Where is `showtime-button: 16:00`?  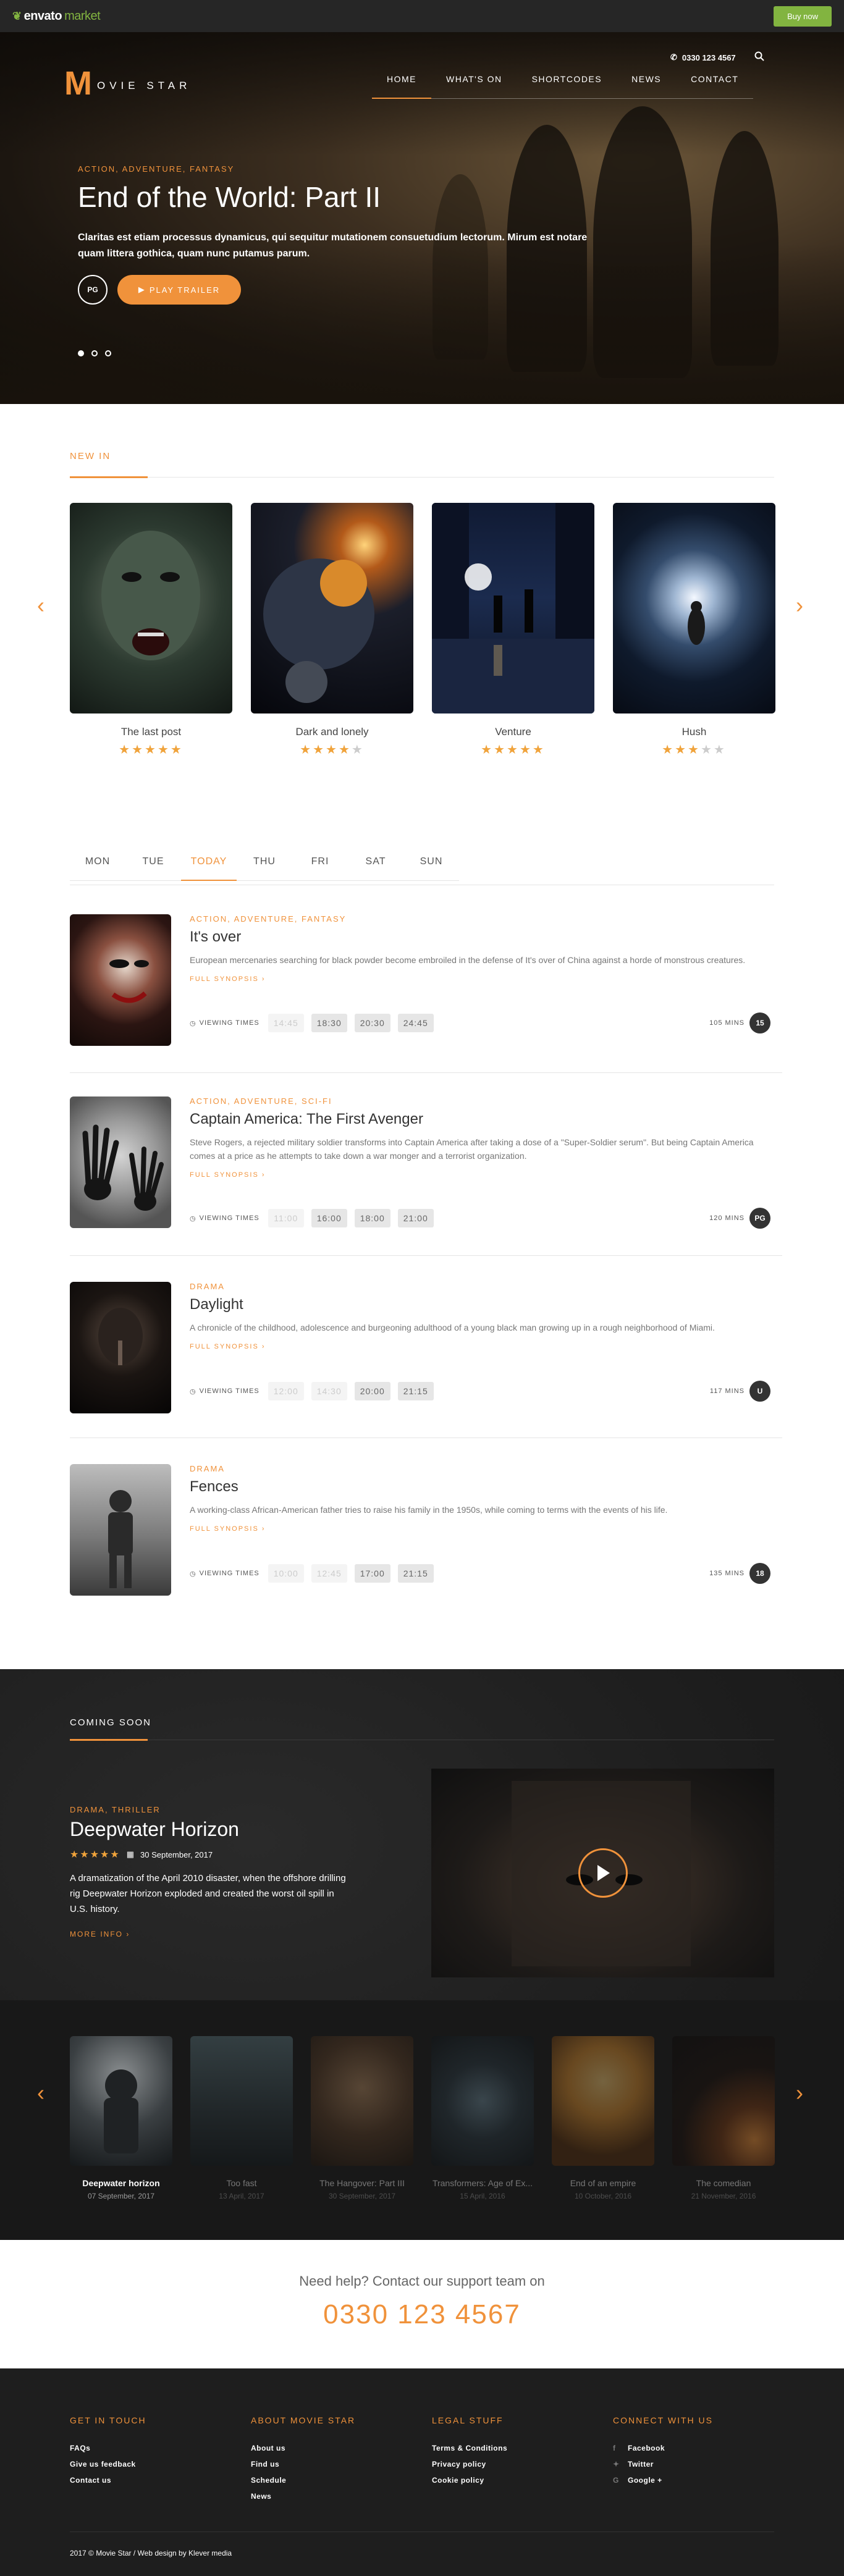
showtime-button: 16:00 is located at coordinates (329, 1218).